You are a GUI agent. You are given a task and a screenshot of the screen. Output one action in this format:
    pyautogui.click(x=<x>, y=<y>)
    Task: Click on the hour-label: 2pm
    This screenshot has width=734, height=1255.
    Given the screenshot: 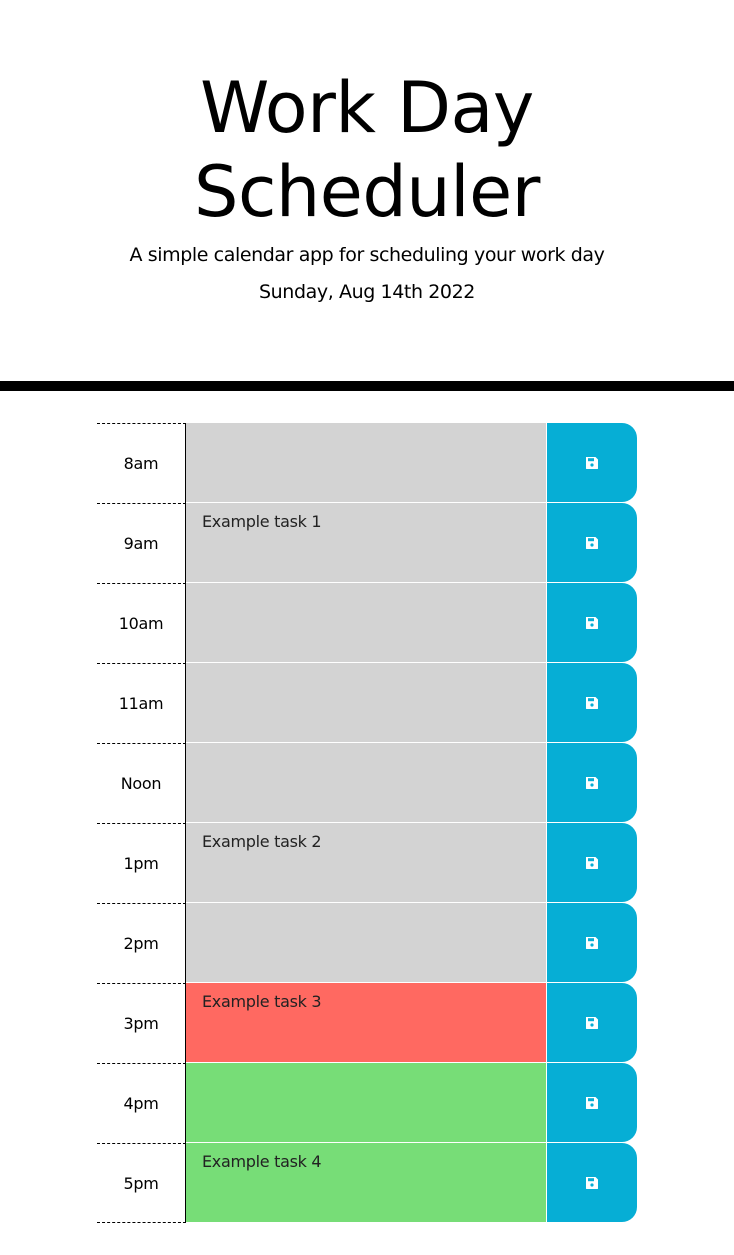 What is the action you would take?
    pyautogui.click(x=141, y=943)
    